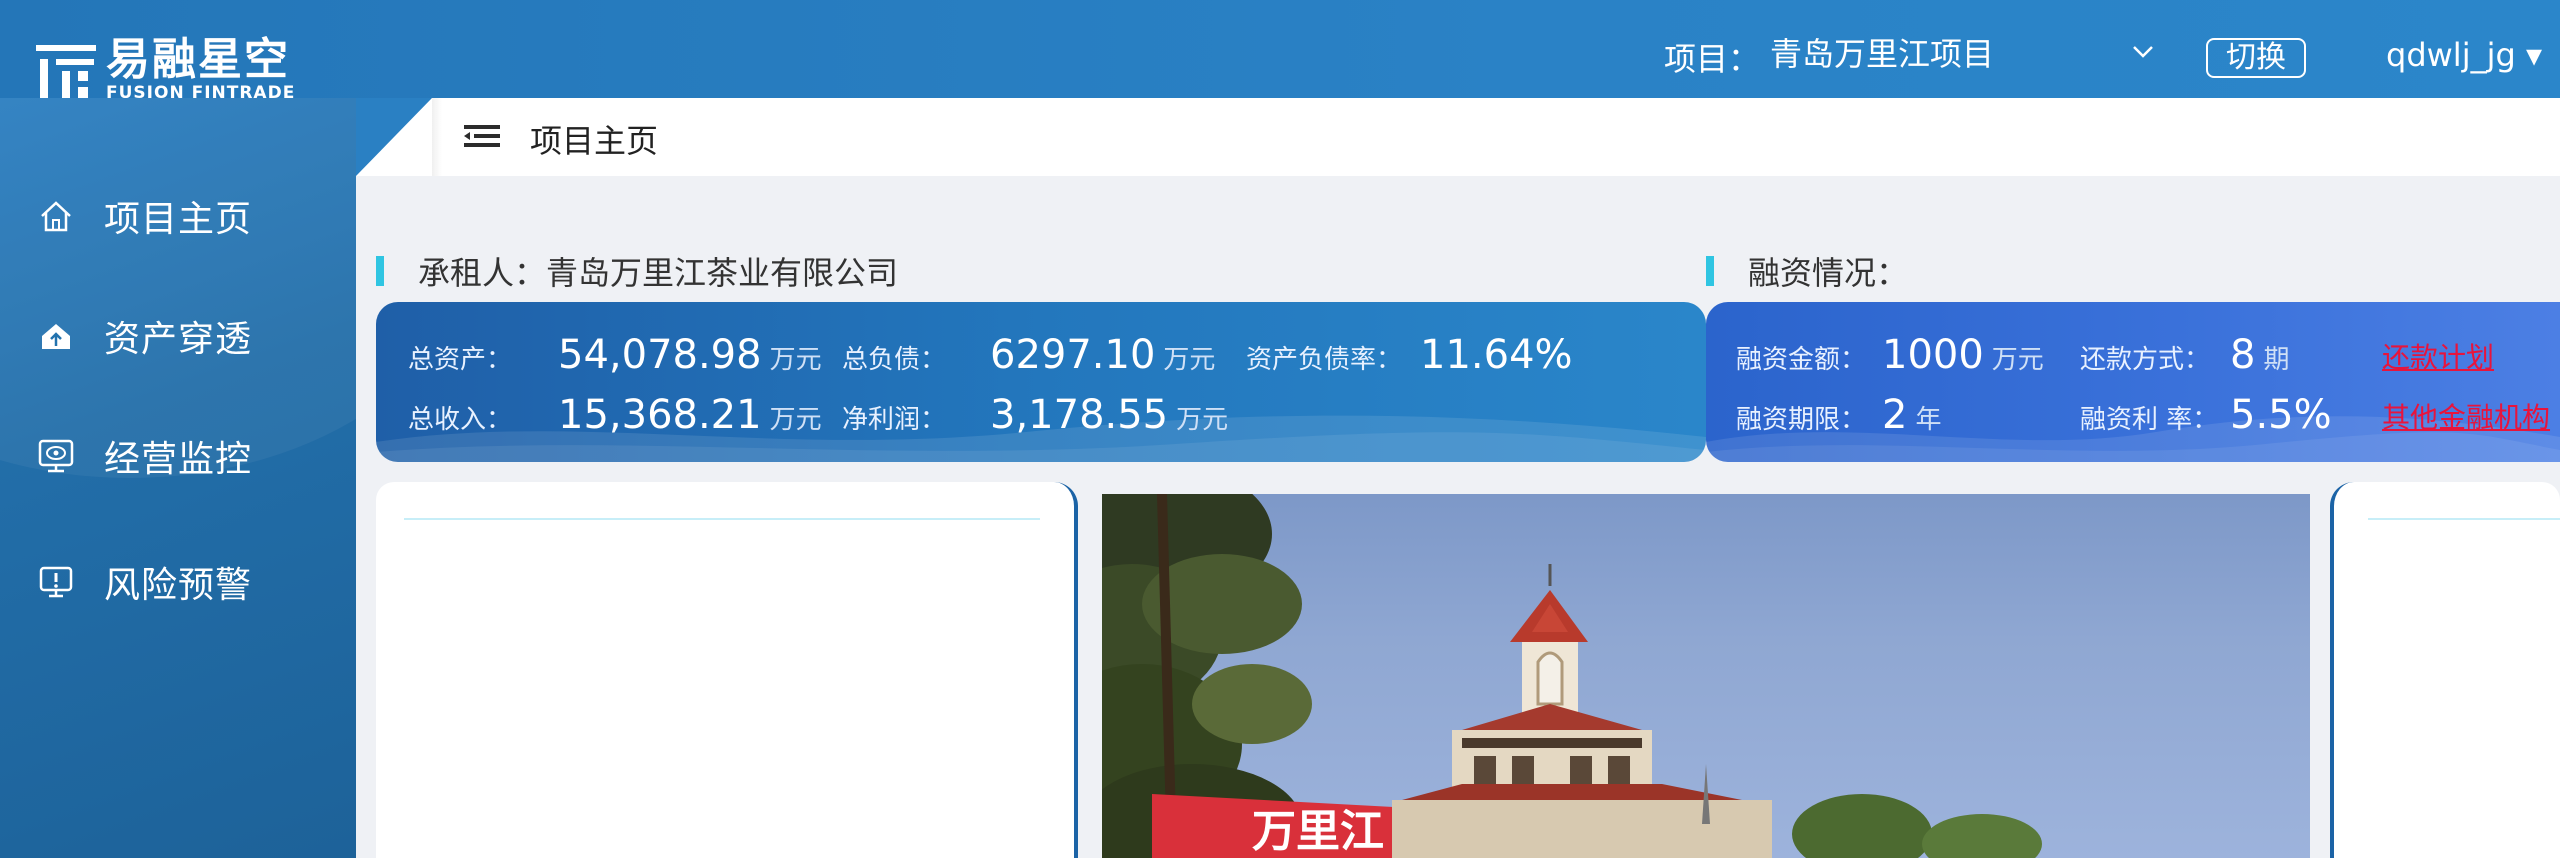 Image resolution: width=2560 pixels, height=858 pixels. I want to click on tab-strip, so click(1458, 137).